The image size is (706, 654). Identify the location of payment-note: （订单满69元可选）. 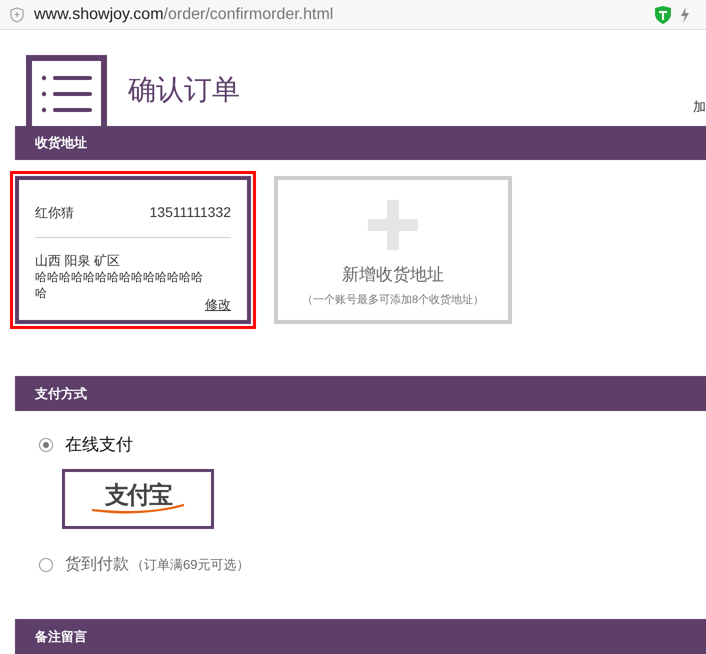
(190, 565).